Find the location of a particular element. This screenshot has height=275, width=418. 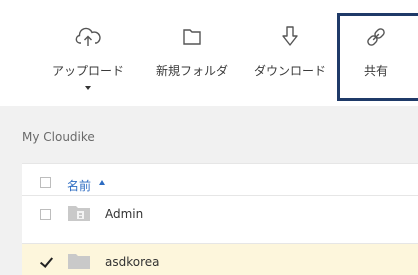

table-row-selected: asdkorea is located at coordinates (220, 259).